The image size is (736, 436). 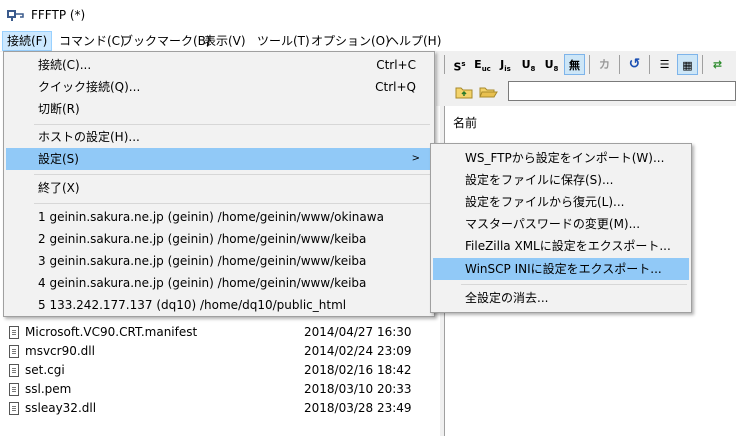 I want to click on jis-icon: Jis, so click(x=505, y=64).